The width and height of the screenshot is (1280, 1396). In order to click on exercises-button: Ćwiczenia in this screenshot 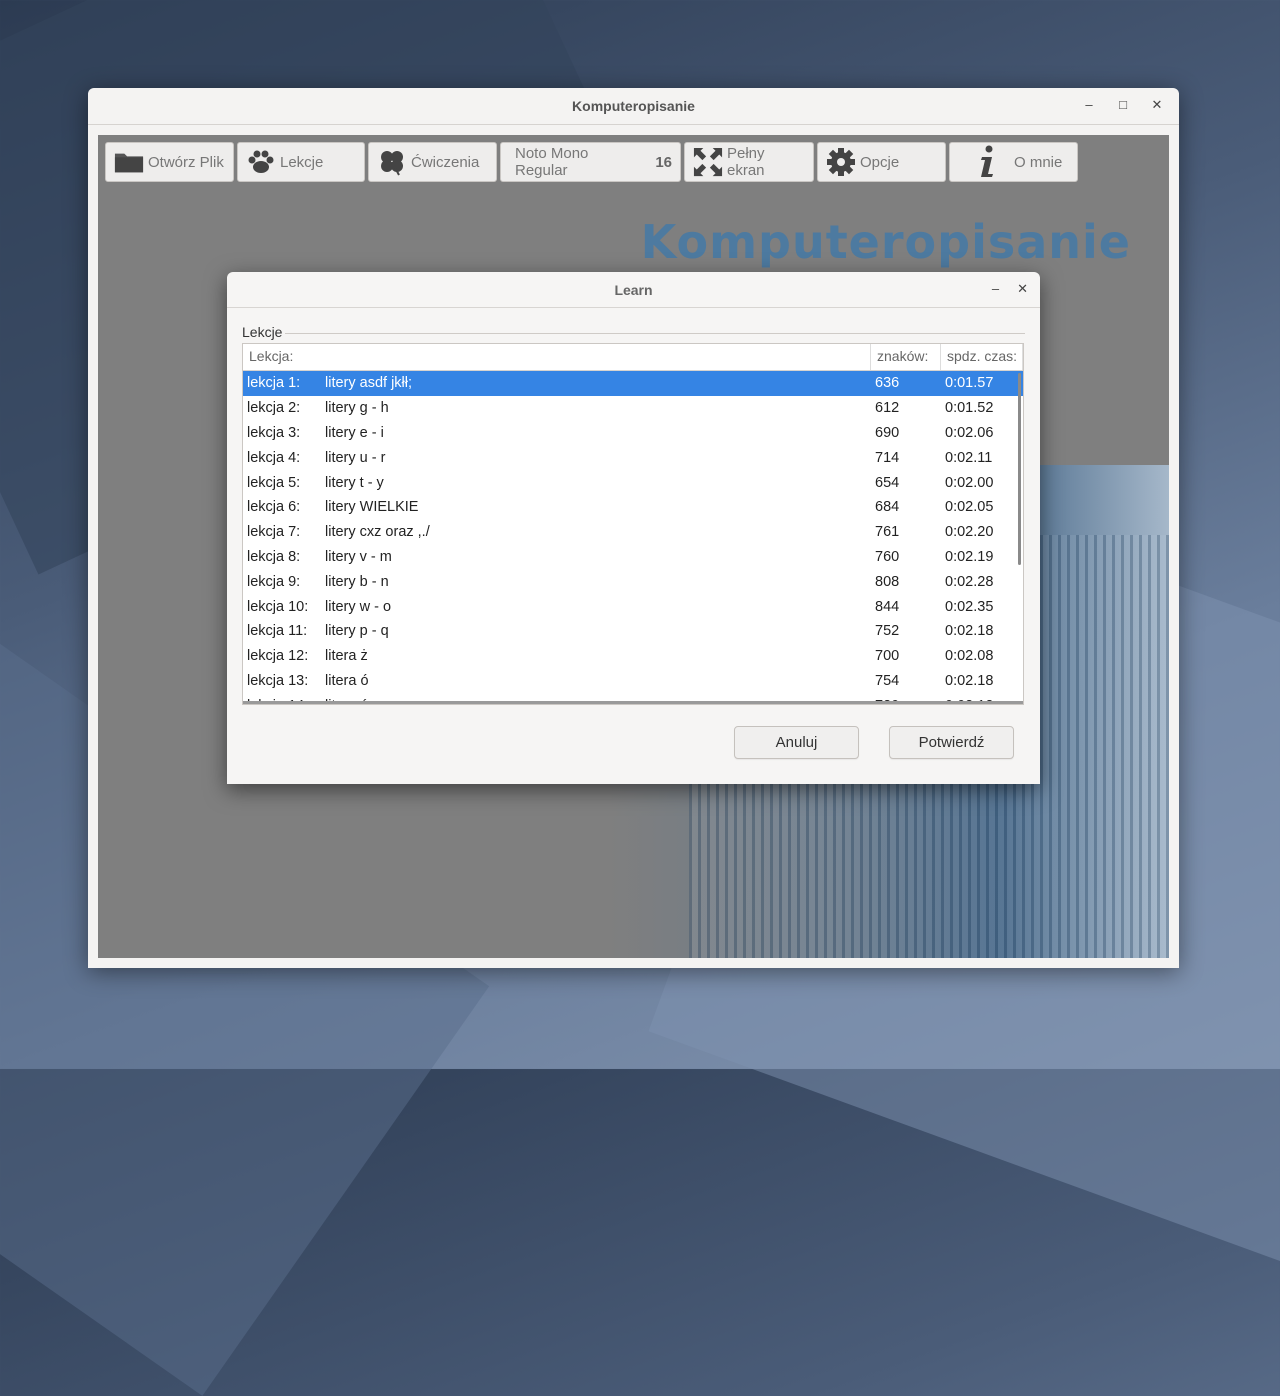, I will do `click(432, 162)`.